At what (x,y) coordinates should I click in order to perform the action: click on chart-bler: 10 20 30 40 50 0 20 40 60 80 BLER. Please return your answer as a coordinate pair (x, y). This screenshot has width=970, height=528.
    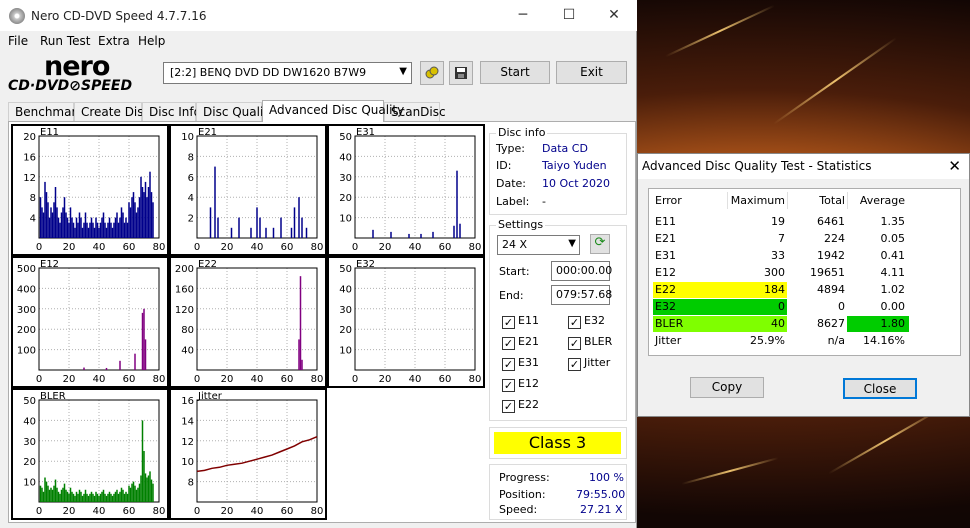
    Looking at the image, I should click on (90, 454).